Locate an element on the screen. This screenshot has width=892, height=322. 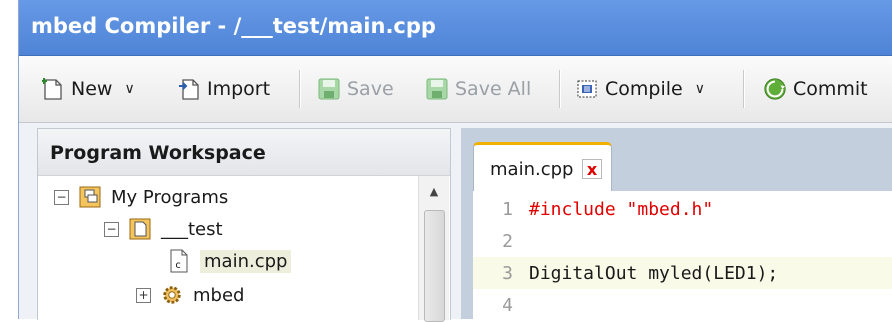
line-number: 3 is located at coordinates (507, 273).